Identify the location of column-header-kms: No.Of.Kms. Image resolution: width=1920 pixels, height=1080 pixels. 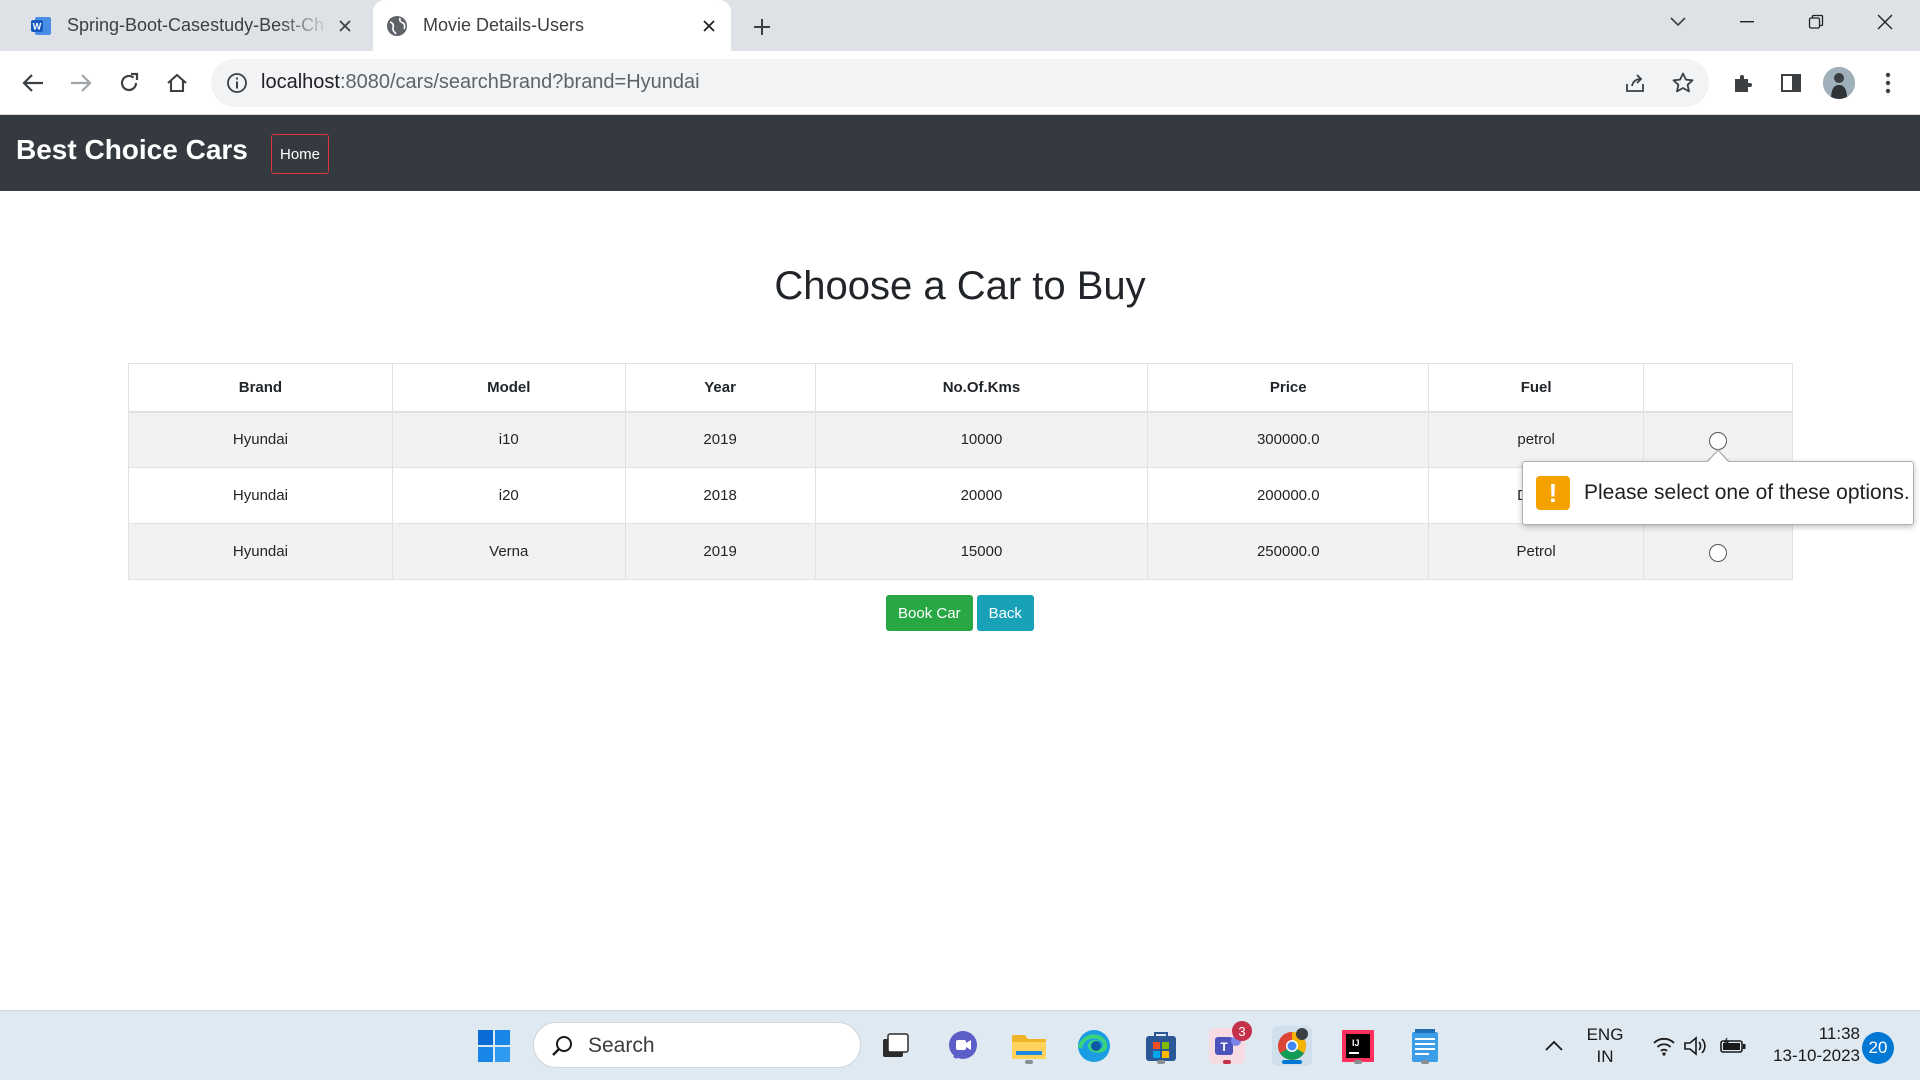
(981, 388).